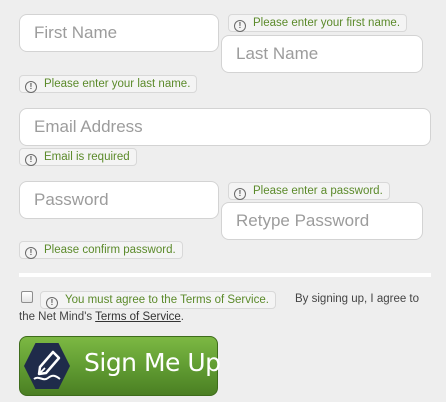 This screenshot has height=402, width=446. I want to click on password-error-text: Please enter a password., so click(318, 191).